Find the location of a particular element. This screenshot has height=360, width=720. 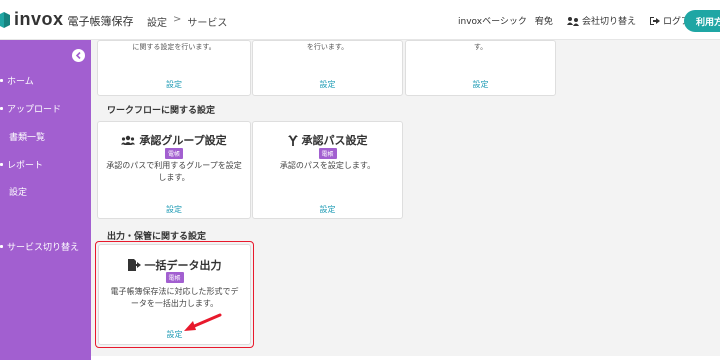

card-title: 承認グループ設定 is located at coordinates (174, 140).